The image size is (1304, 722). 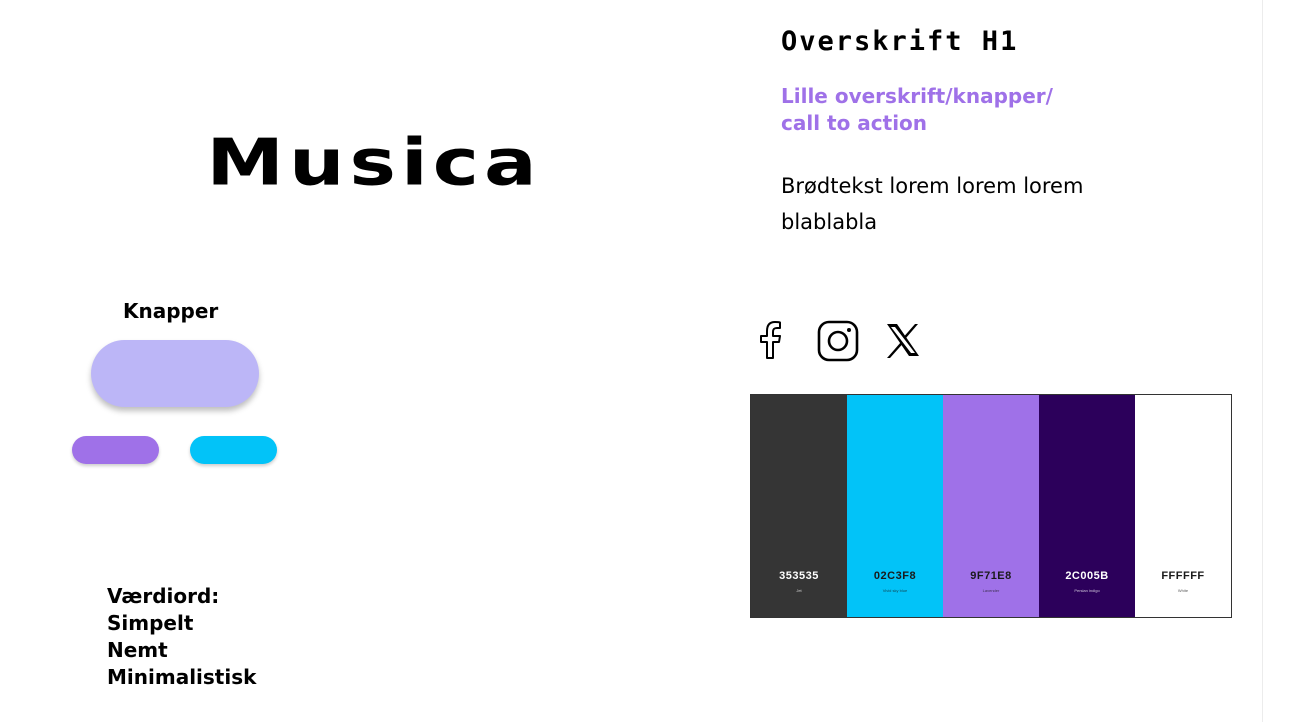 I want to click on body-text-line-1: Brødtekst lorem lorem lorem, so click(x=932, y=186).